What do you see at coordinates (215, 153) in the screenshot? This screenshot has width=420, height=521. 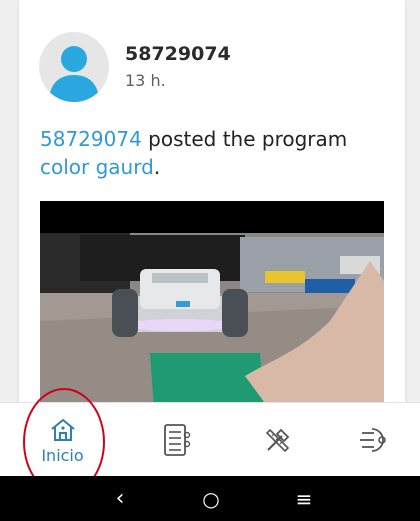 I see `post-description: 58729074 posted the program color gaurd.` at bounding box center [215, 153].